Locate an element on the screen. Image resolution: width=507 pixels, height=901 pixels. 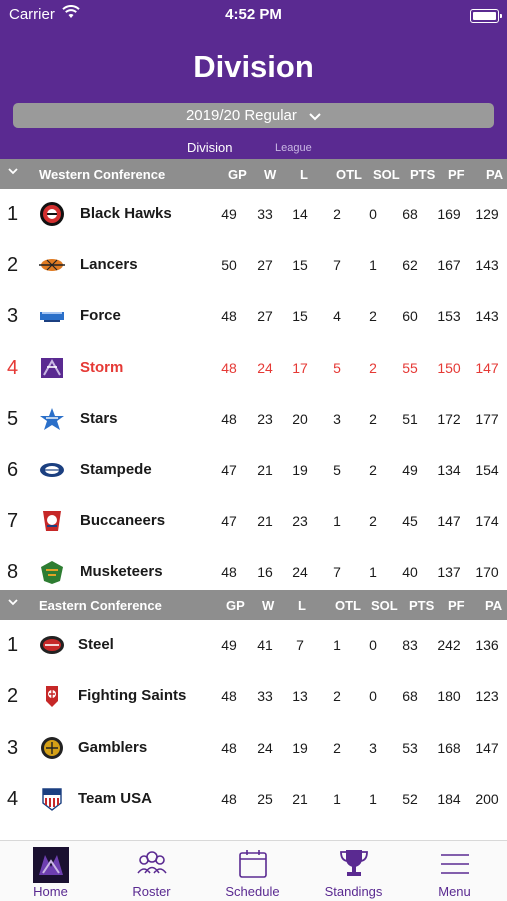
stat-gp: 50 is located at coordinates (229, 265).